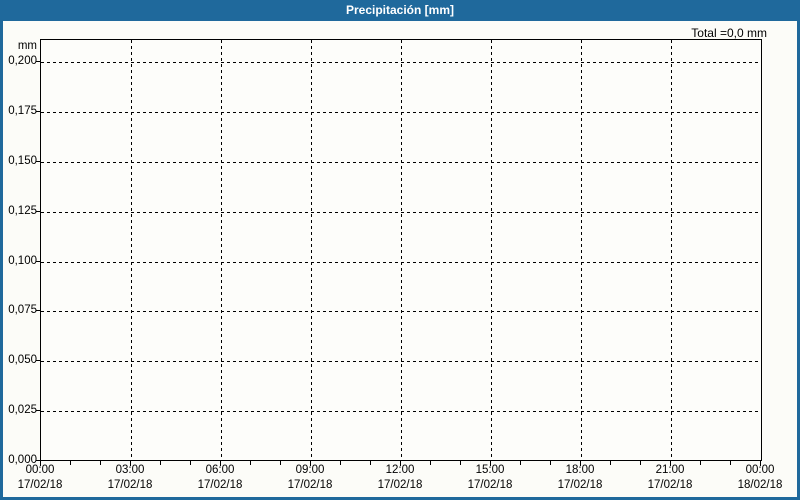  I want to click on x-tick-label: 15:00 17/02/18, so click(490, 478).